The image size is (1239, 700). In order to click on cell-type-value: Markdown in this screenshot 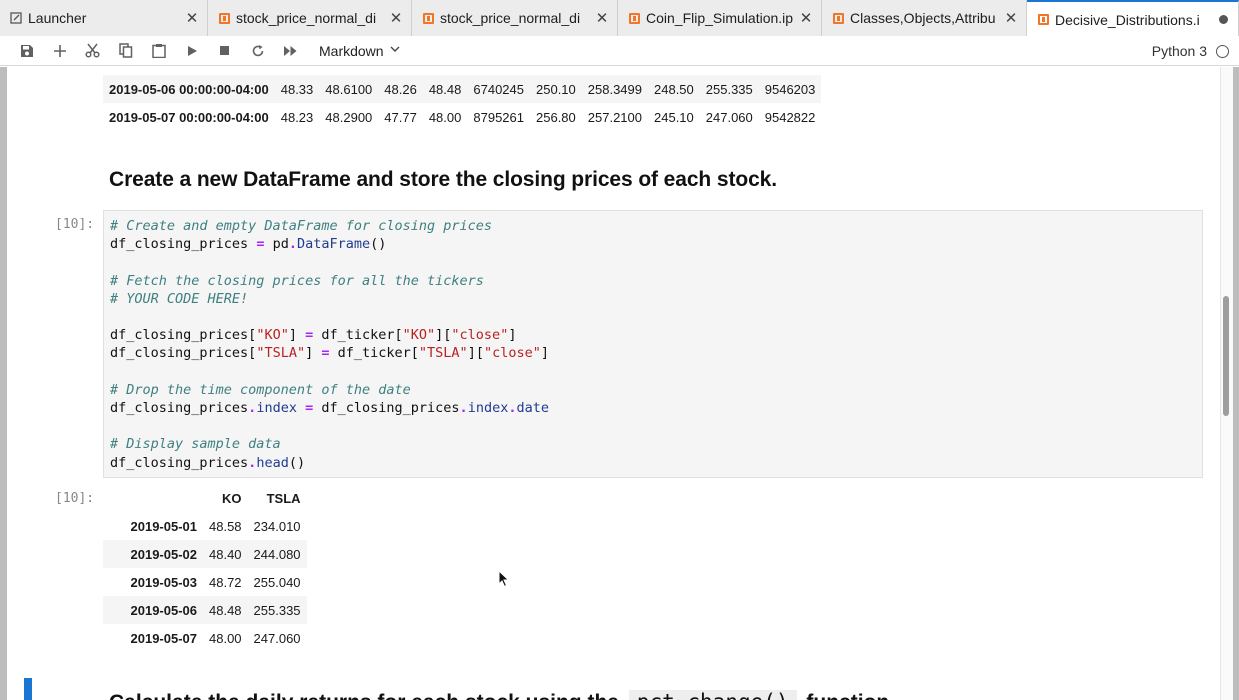, I will do `click(351, 50)`.